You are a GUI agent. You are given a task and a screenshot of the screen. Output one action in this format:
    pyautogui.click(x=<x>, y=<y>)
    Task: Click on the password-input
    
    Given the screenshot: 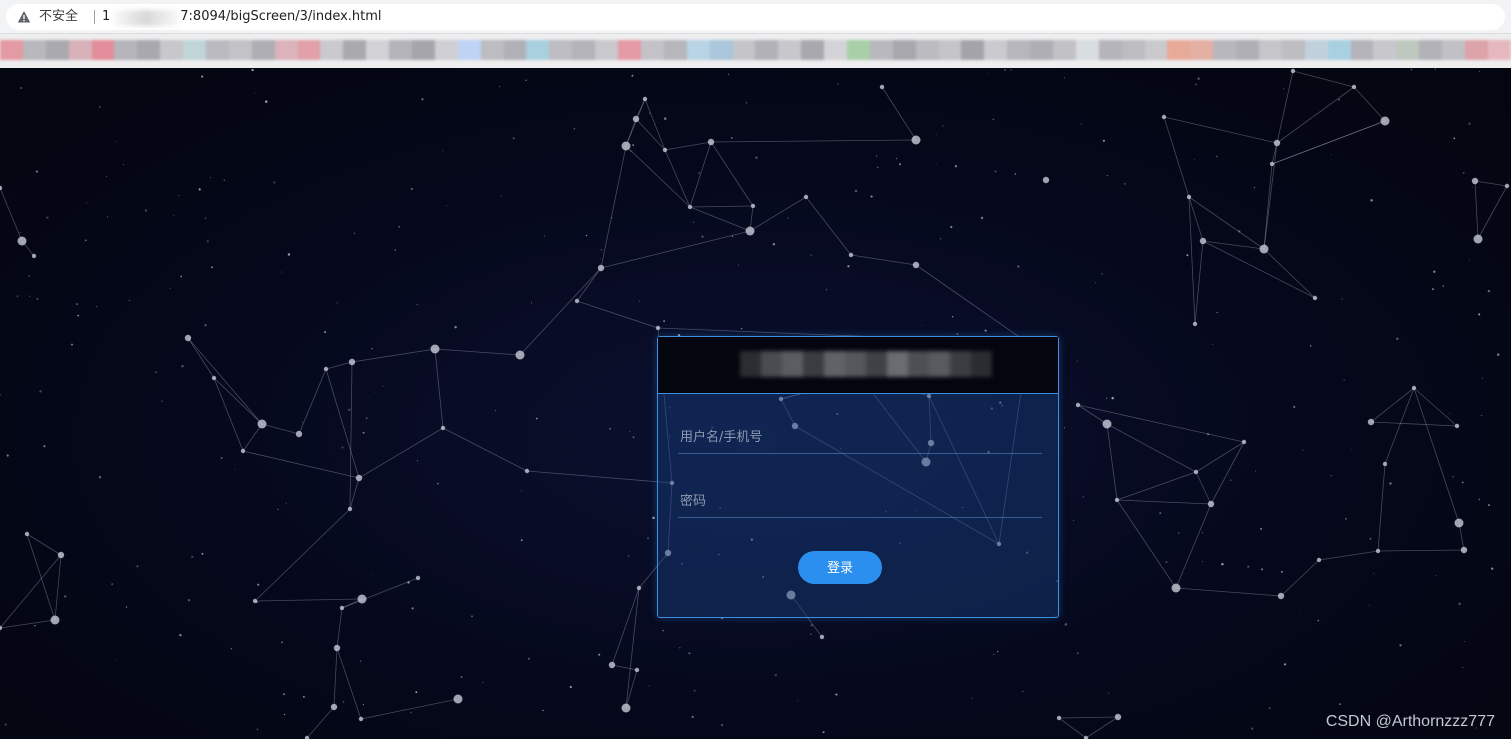 What is the action you would take?
    pyautogui.click(x=860, y=501)
    